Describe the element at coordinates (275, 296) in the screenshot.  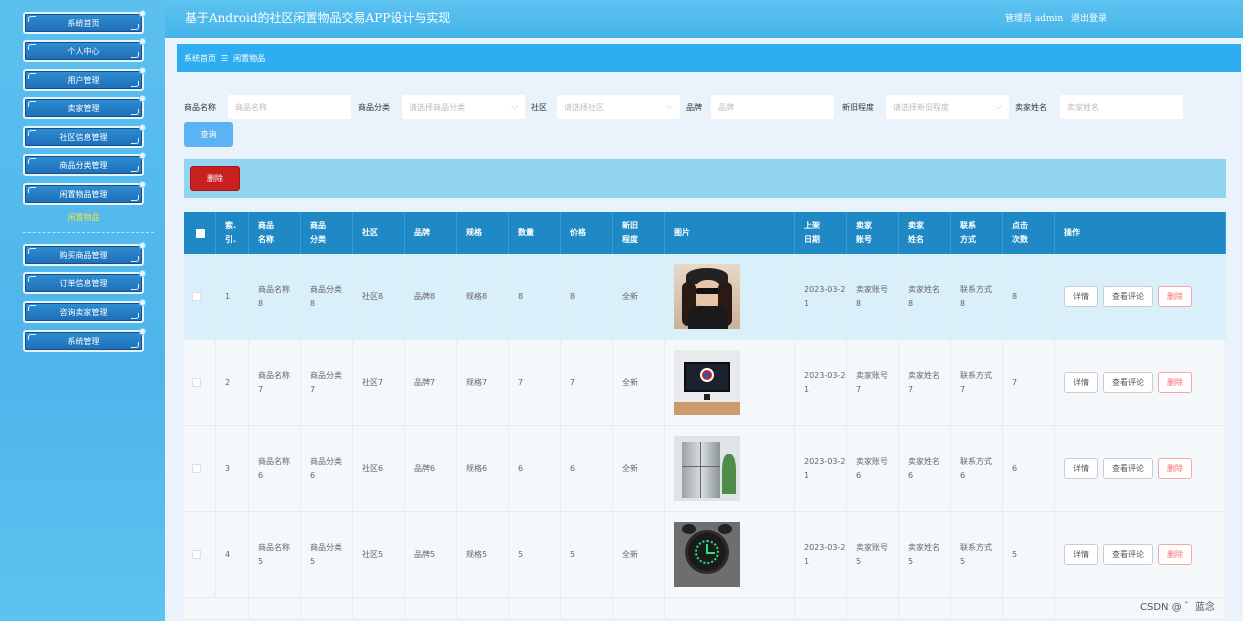
I see `cell-name: 商品名称 8` at that location.